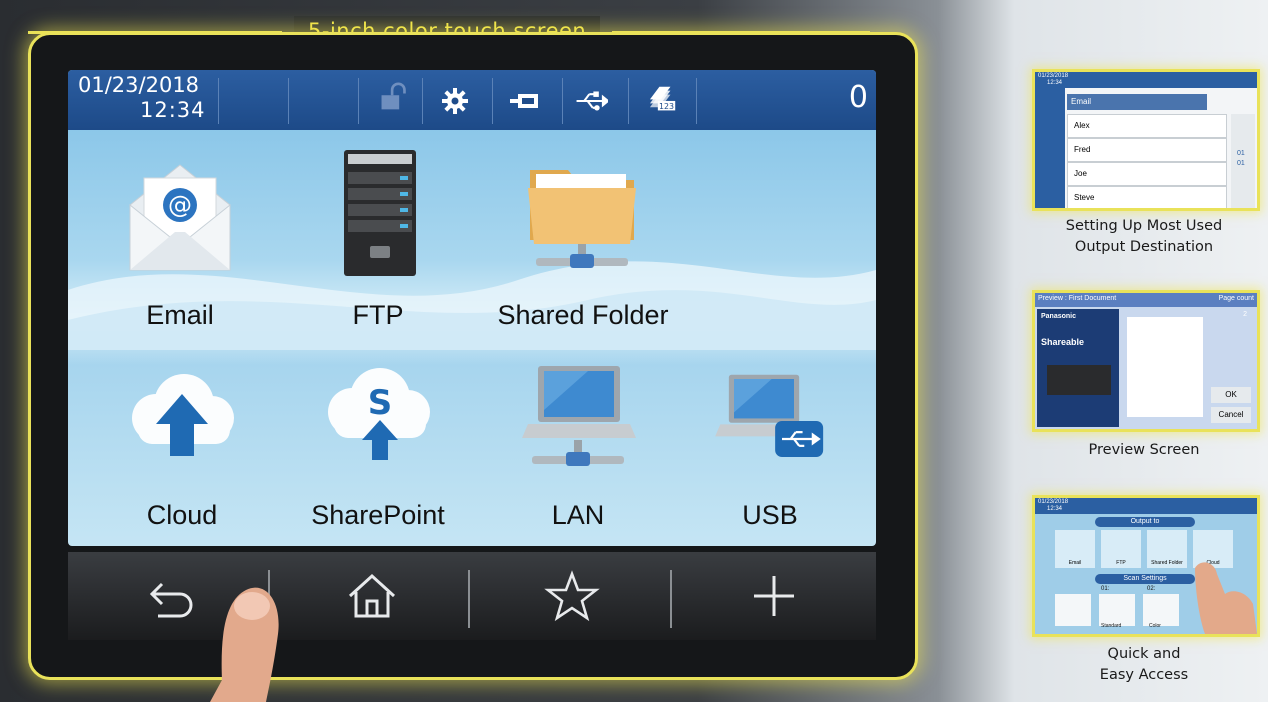 The height and width of the screenshot is (702, 1268). What do you see at coordinates (1146, 80) in the screenshot?
I see `thumb1-status-bar: 01/23/2018 12:34` at bounding box center [1146, 80].